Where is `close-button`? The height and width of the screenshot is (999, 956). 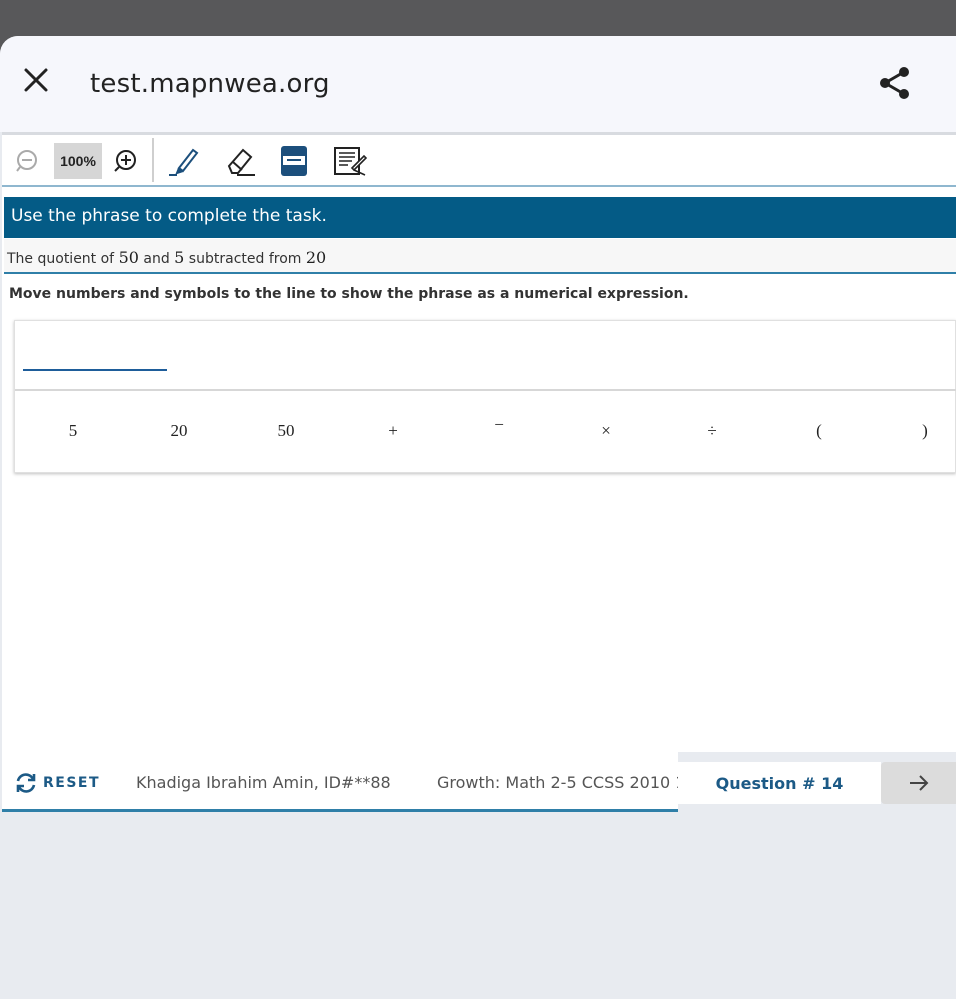 close-button is located at coordinates (36, 80).